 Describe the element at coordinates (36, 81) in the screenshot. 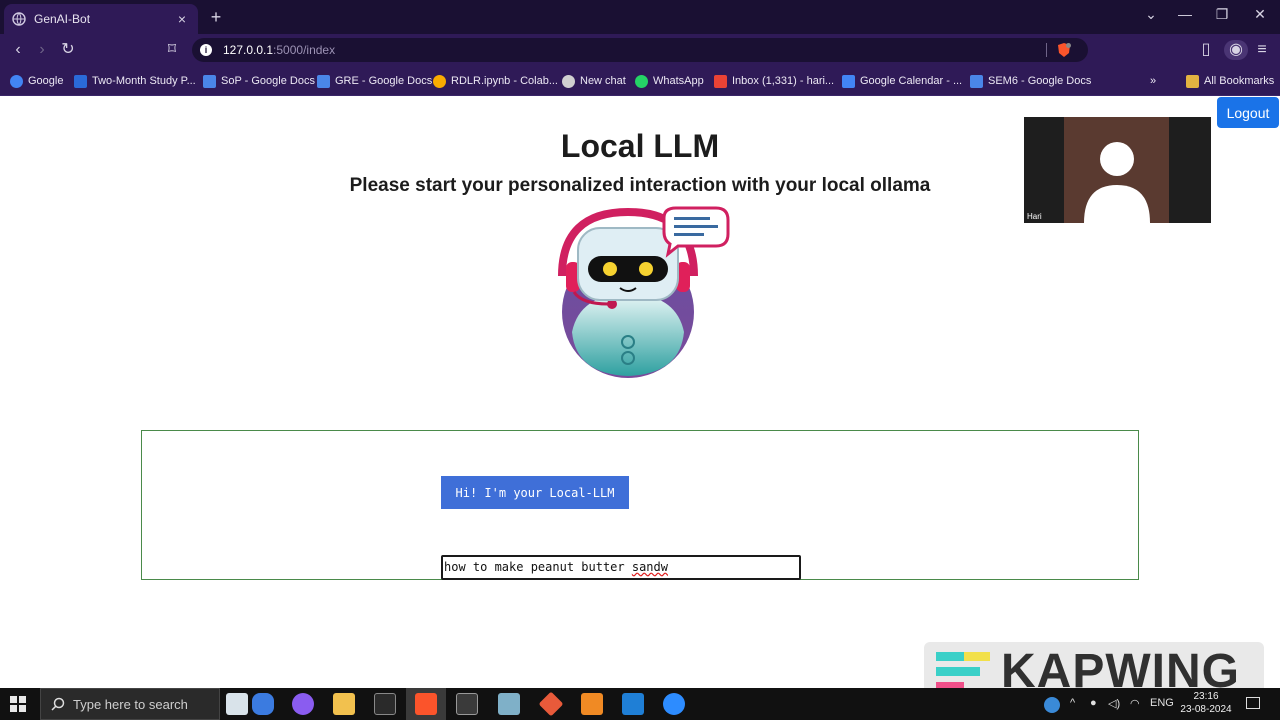

I see `bookmark-item: Google` at that location.